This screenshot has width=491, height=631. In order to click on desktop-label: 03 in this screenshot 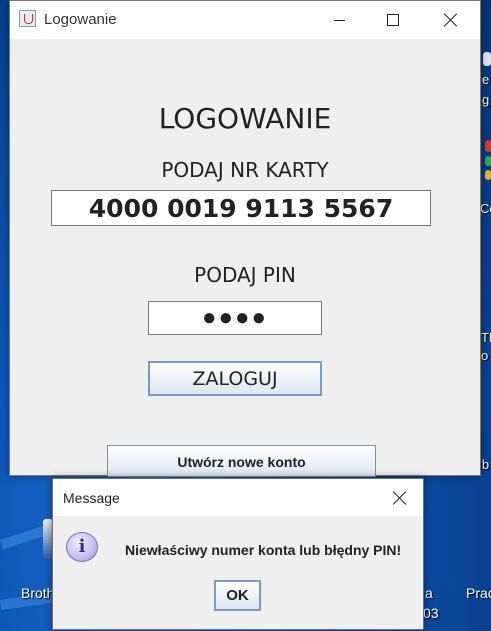, I will do `click(431, 613)`.